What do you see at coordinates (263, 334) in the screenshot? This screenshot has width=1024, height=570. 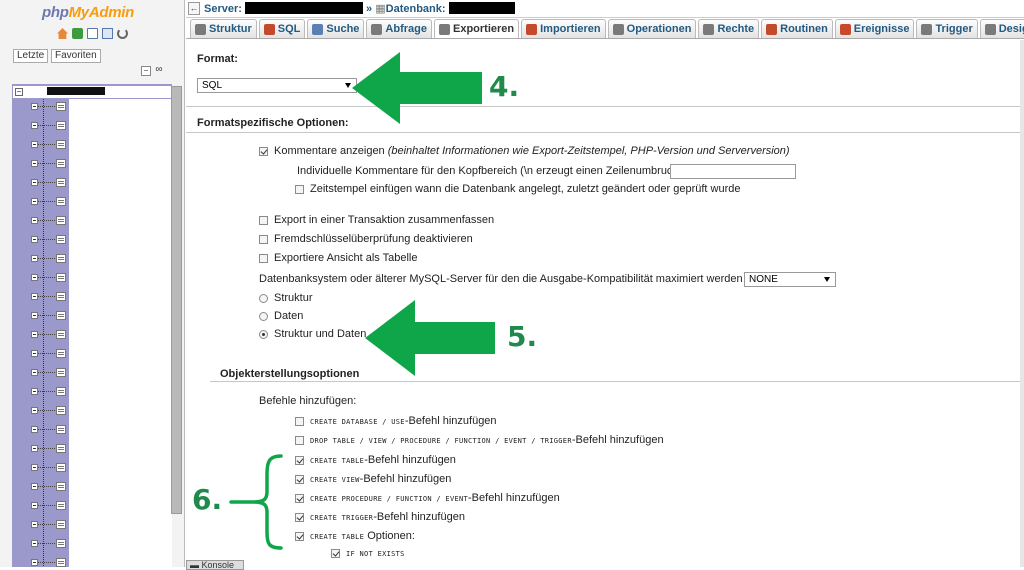 I see `radio-structure-and-data` at bounding box center [263, 334].